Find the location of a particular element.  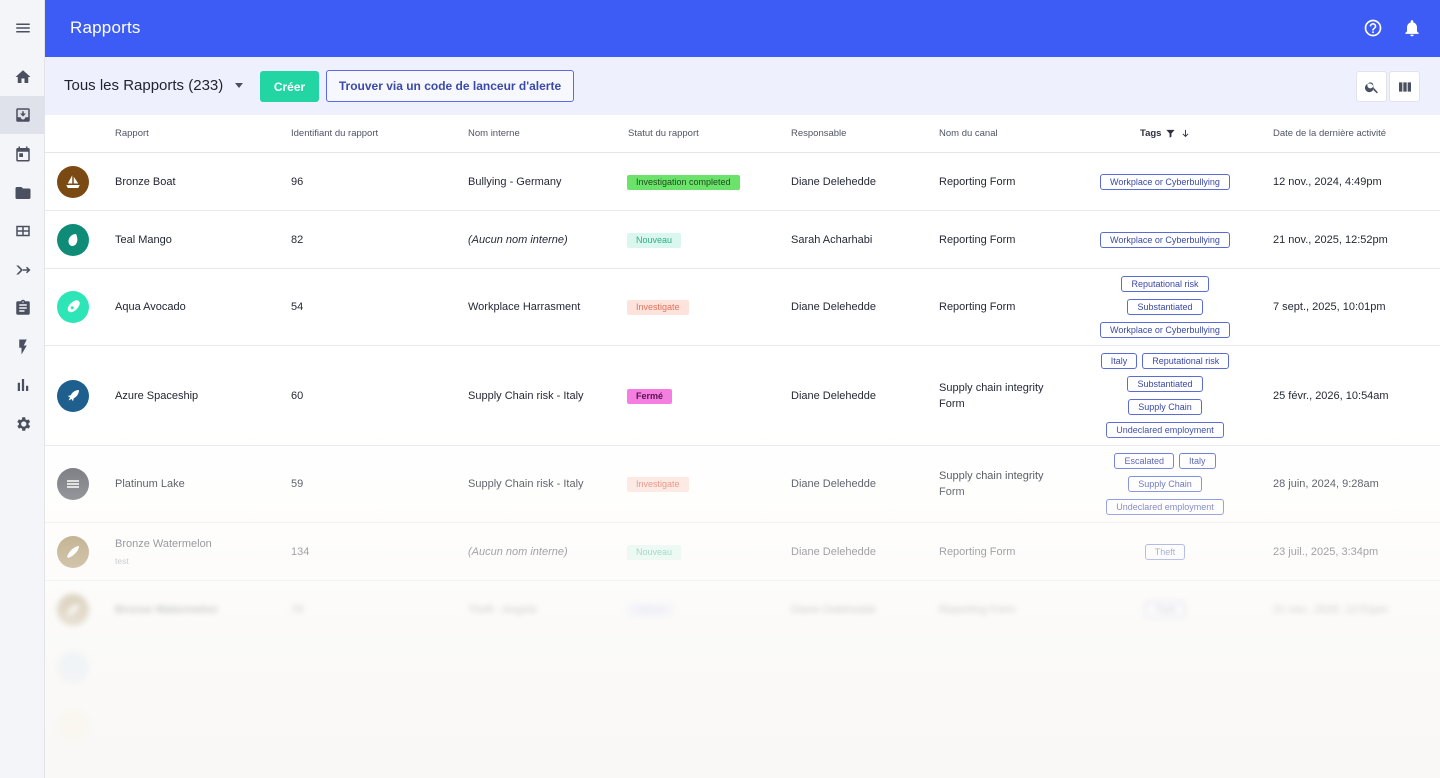

inbox-icon is located at coordinates (22, 115).